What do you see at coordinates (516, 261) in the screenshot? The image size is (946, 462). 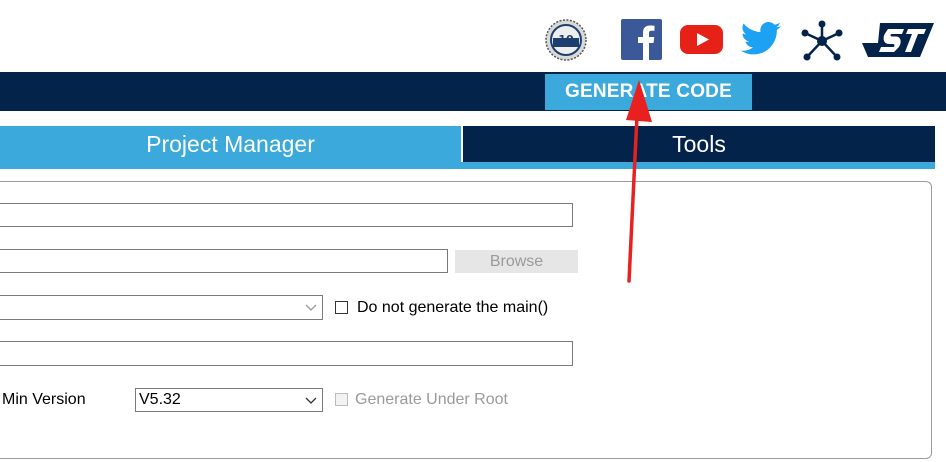 I see `browse-button: Browse` at bounding box center [516, 261].